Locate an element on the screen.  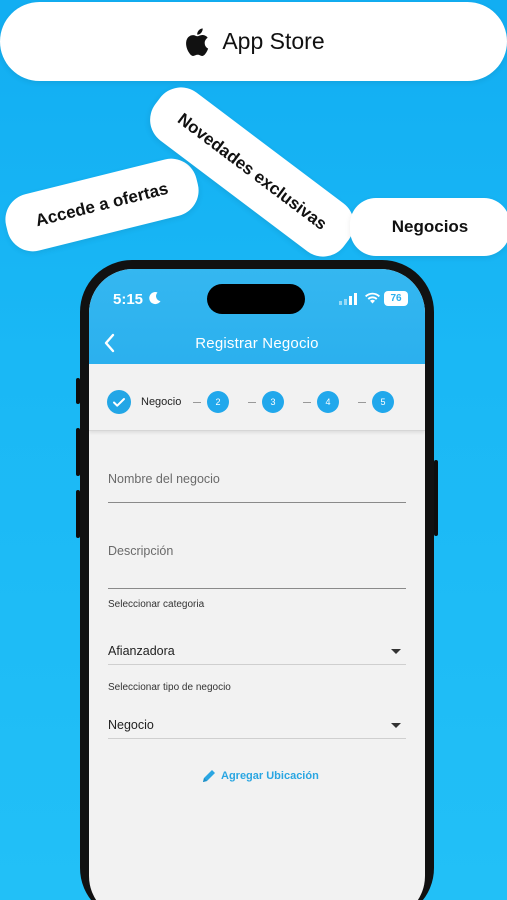
wifi-icon is located at coordinates (372, 298).